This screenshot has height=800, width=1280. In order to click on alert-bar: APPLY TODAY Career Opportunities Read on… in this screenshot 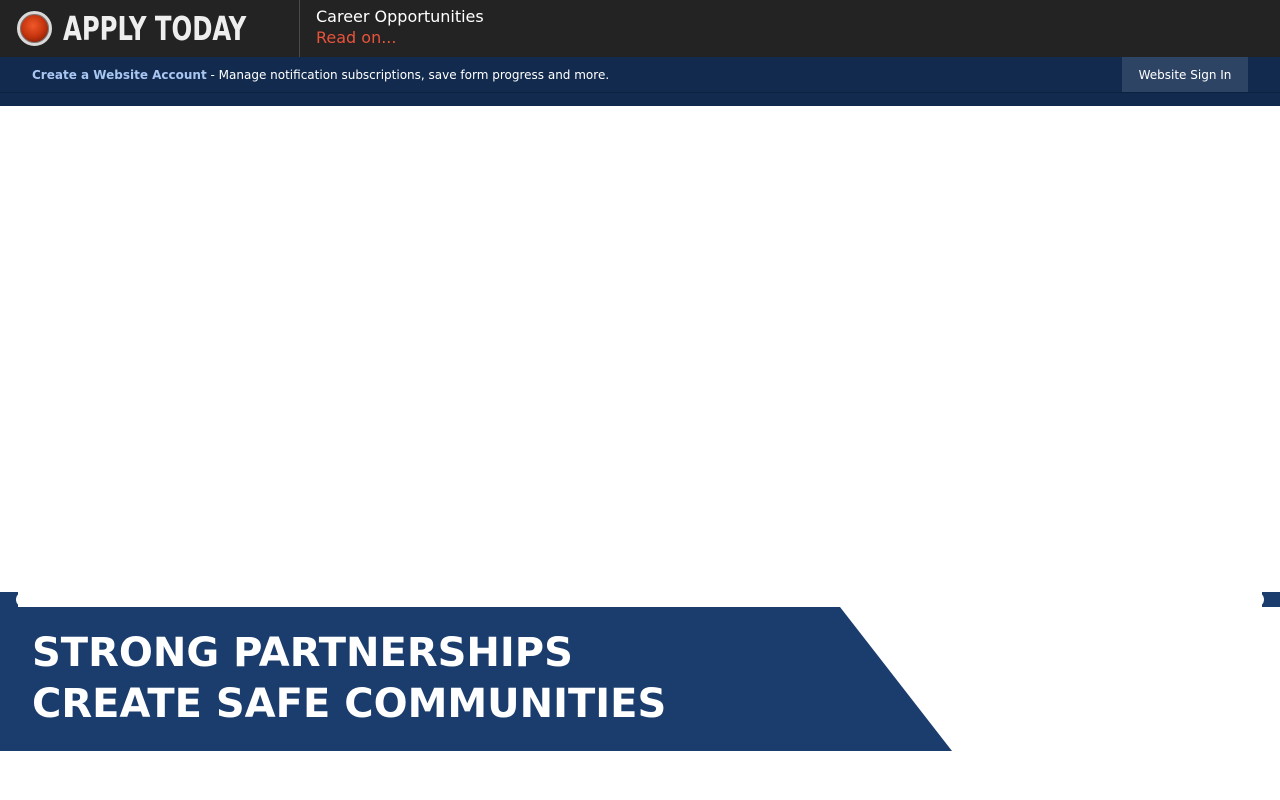, I will do `click(640, 28)`.